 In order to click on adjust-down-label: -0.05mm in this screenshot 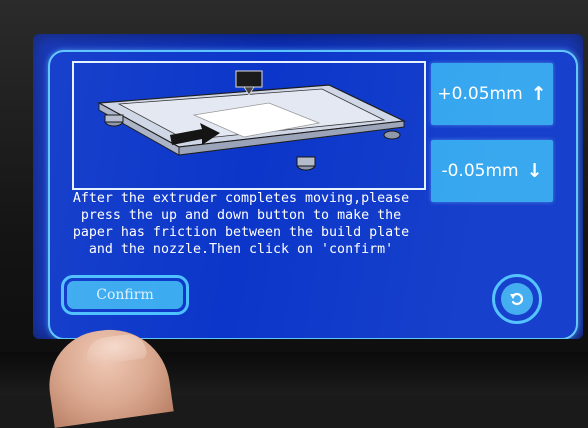, I will do `click(480, 171)`.